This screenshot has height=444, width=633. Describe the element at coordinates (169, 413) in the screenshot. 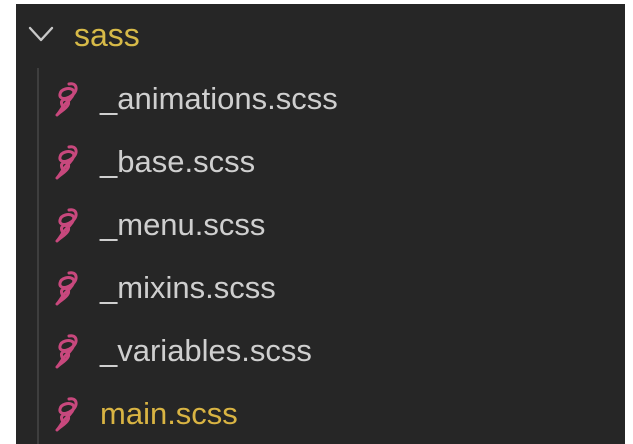

I see `file-label: main.scss` at that location.